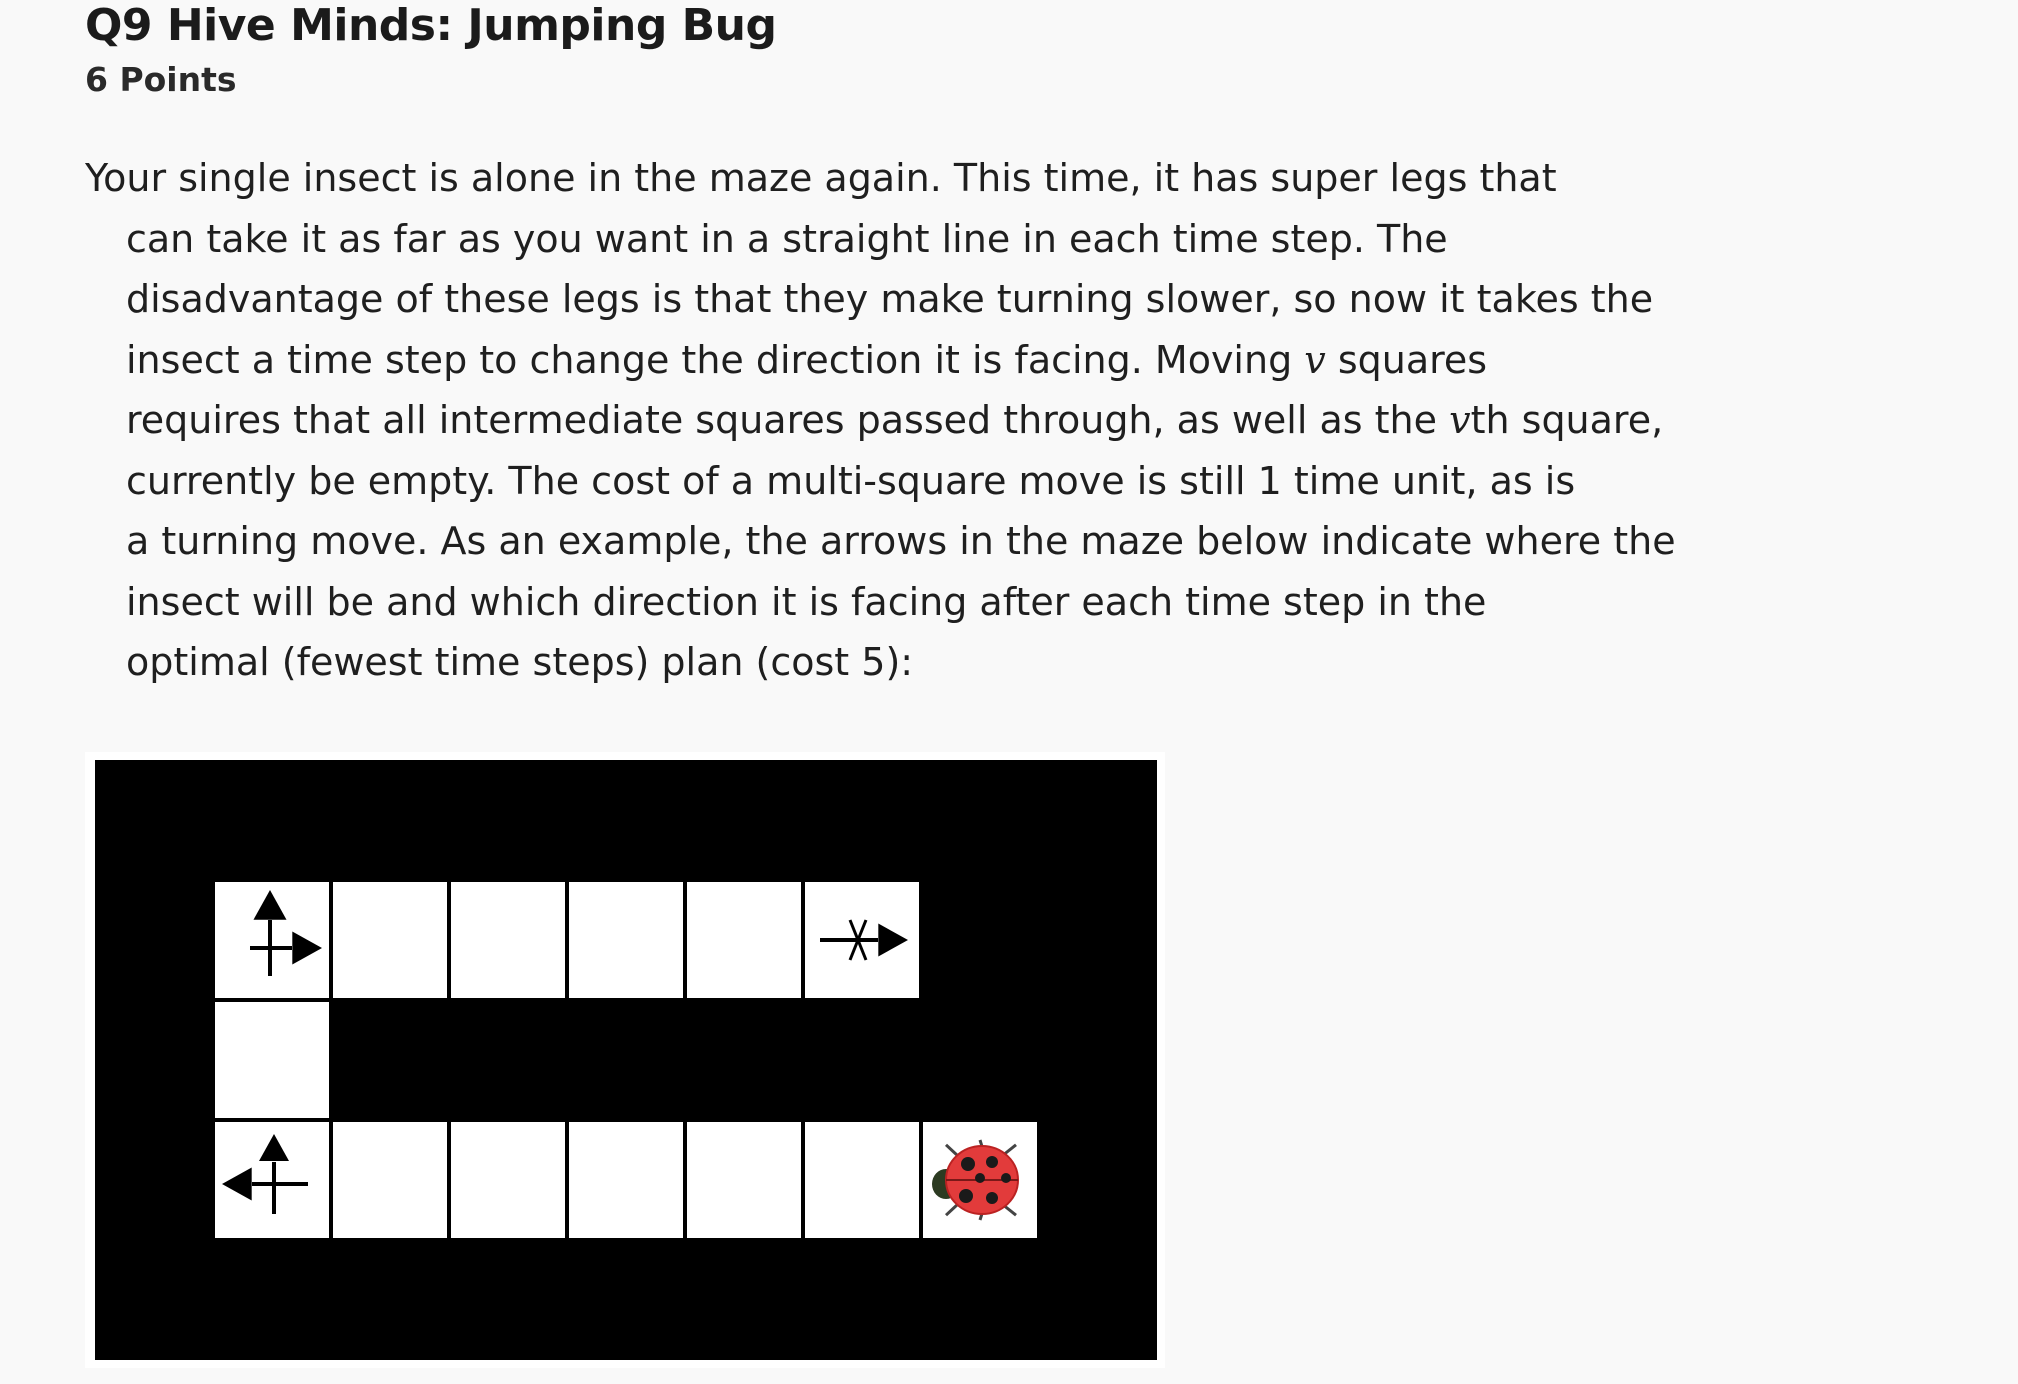 Image resolution: width=2018 pixels, height=1384 pixels. I want to click on prompt-text: squares, so click(1406, 359).